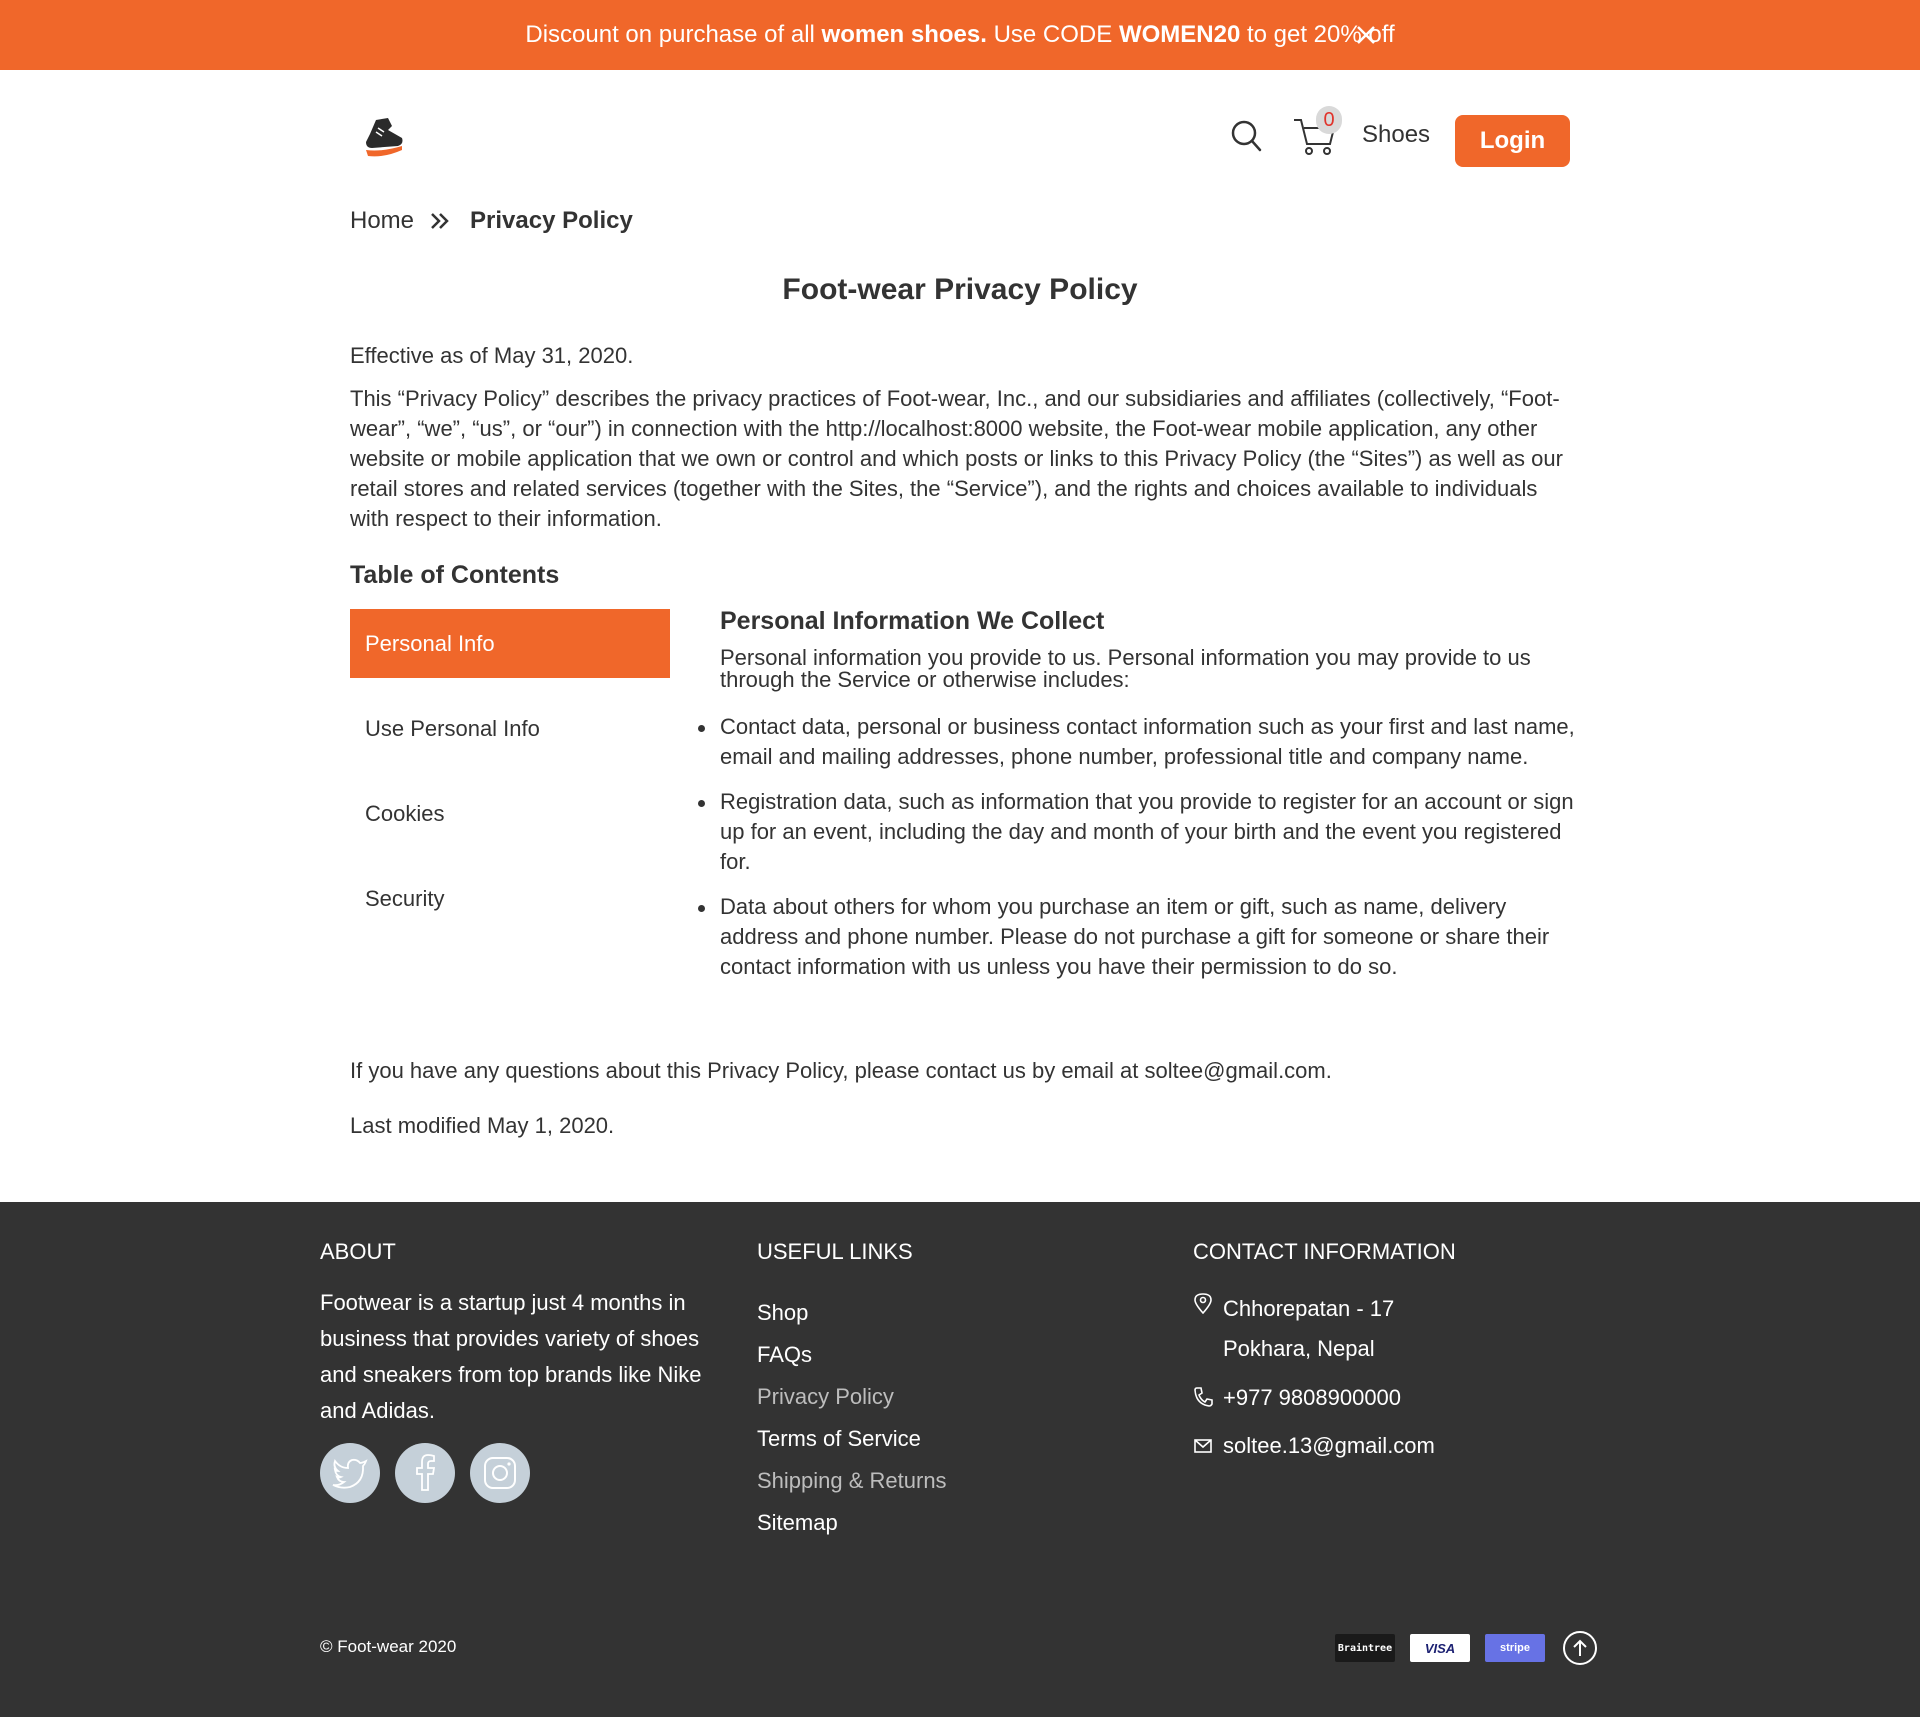  I want to click on promo-highlight: women shoes., so click(904, 34).